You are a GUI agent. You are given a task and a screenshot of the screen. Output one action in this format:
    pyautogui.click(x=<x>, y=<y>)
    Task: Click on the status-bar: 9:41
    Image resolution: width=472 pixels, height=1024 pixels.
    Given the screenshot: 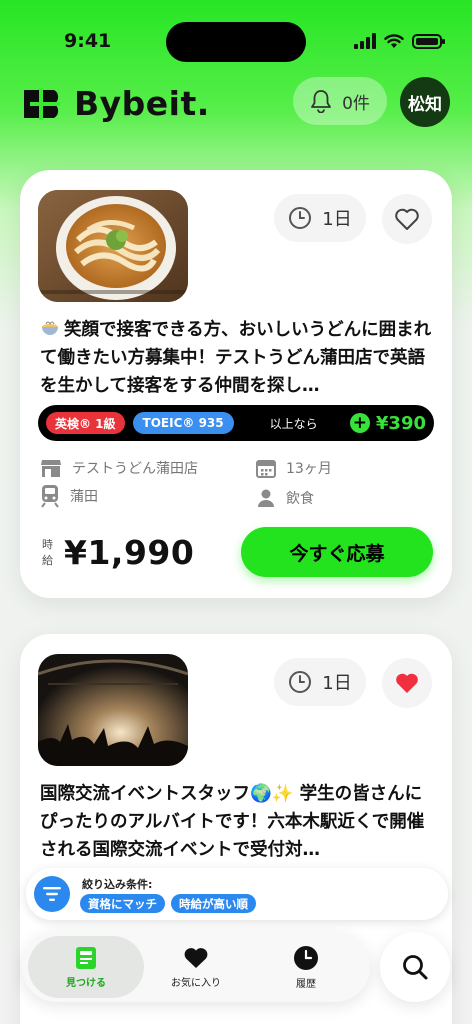 What is the action you would take?
    pyautogui.click(x=236, y=40)
    